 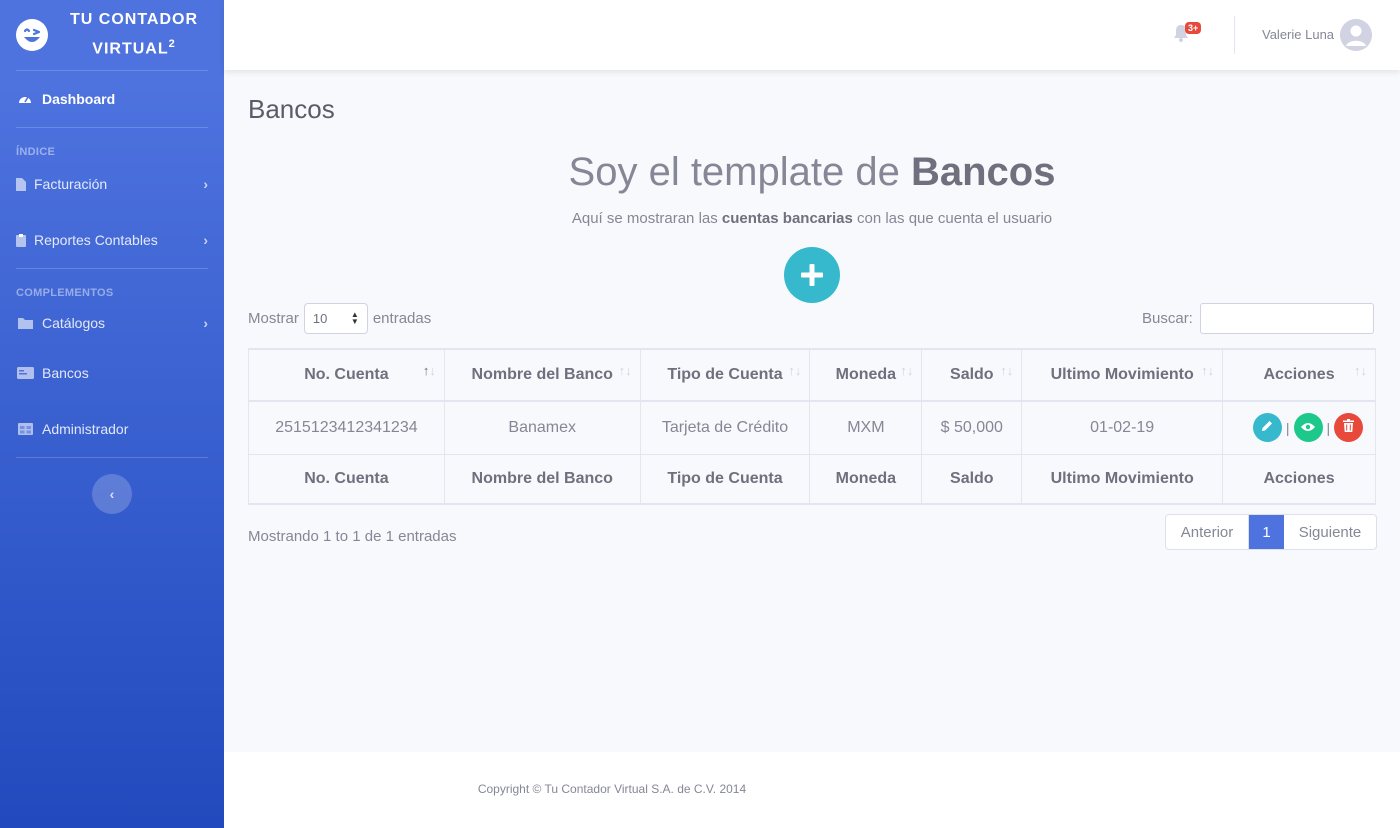 I want to click on user-name: Valerie Luna, so click(x=1298, y=34).